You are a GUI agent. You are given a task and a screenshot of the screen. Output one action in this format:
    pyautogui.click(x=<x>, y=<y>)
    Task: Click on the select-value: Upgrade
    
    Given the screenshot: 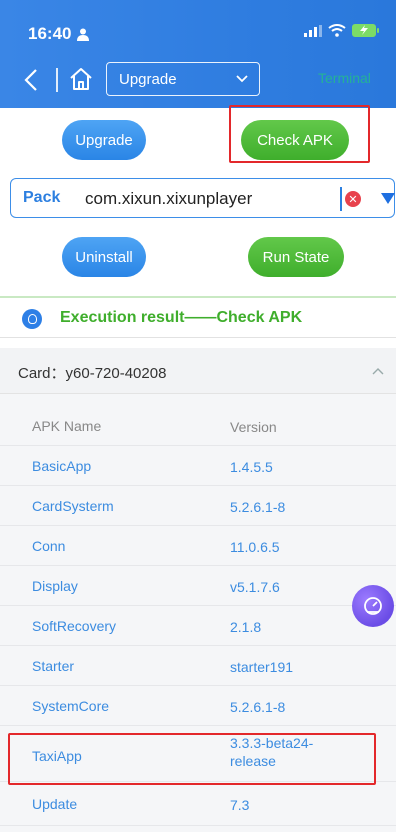 What is the action you would take?
    pyautogui.click(x=148, y=79)
    